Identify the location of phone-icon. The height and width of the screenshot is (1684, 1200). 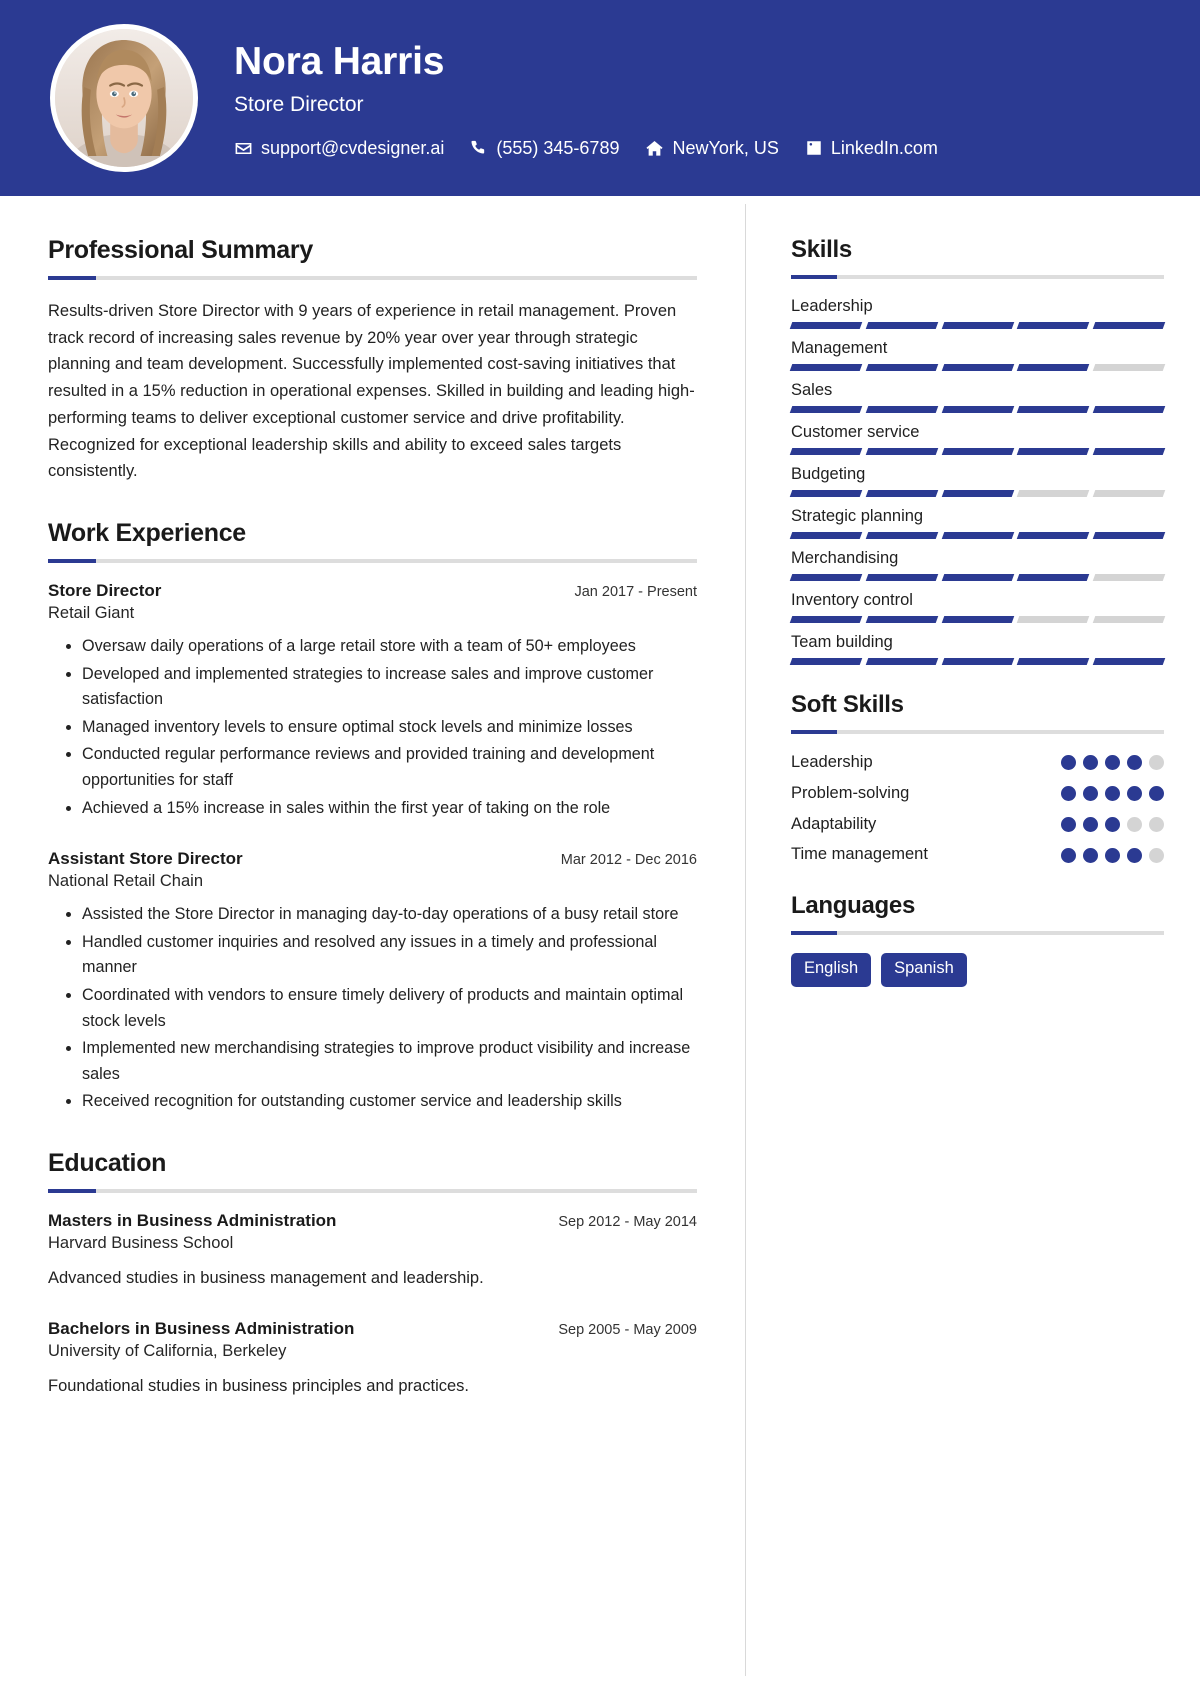
(479, 148).